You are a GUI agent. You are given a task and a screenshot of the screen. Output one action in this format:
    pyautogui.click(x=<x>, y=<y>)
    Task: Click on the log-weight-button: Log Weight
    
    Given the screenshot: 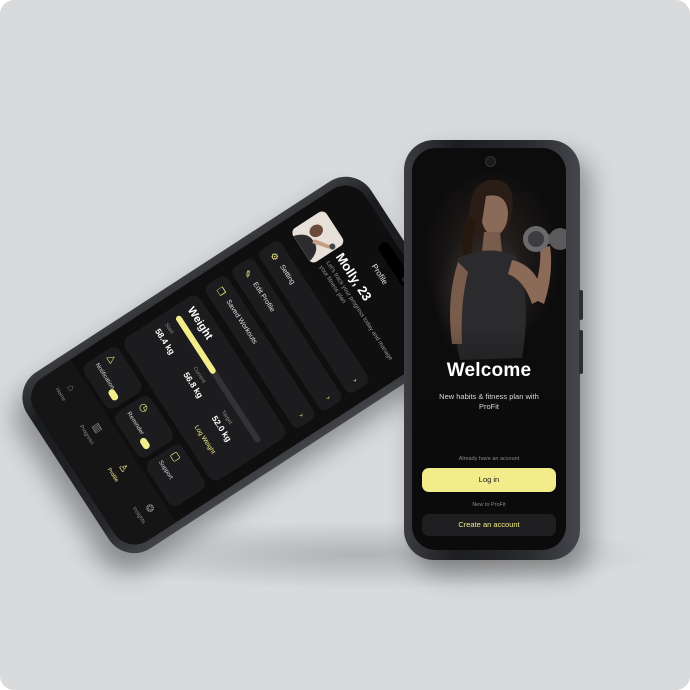 What is the action you would take?
    pyautogui.click(x=205, y=439)
    